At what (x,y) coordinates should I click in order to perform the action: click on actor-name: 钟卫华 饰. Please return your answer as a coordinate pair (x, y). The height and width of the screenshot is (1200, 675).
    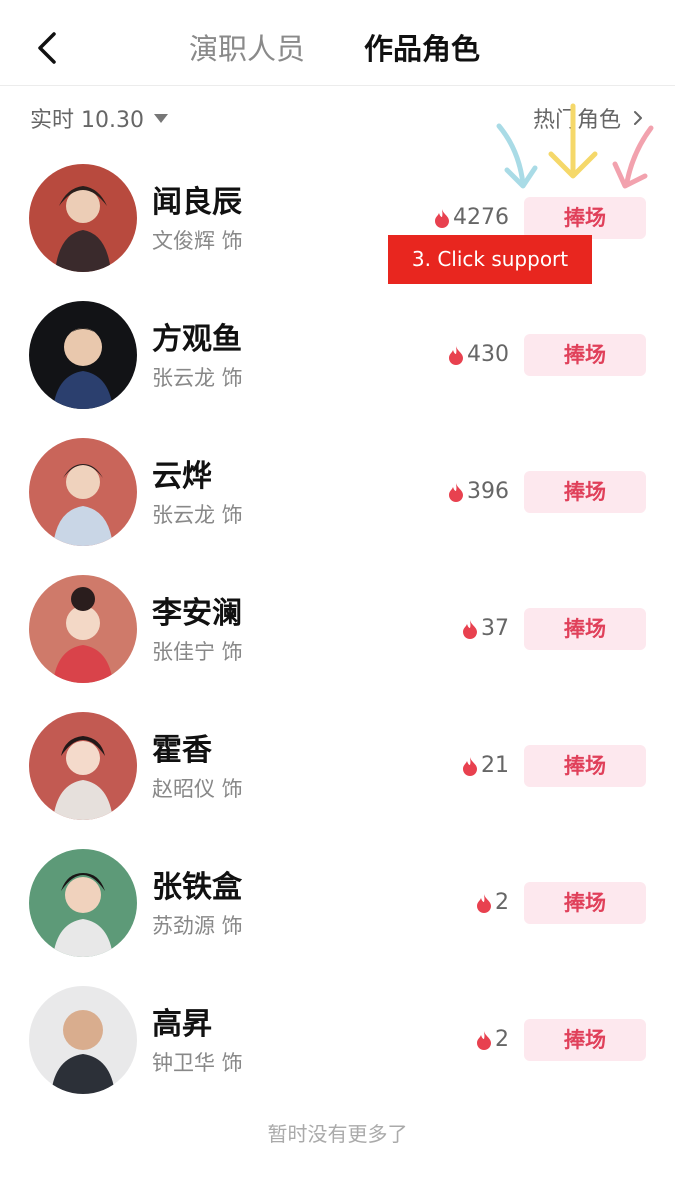
    Looking at the image, I should click on (197, 1063).